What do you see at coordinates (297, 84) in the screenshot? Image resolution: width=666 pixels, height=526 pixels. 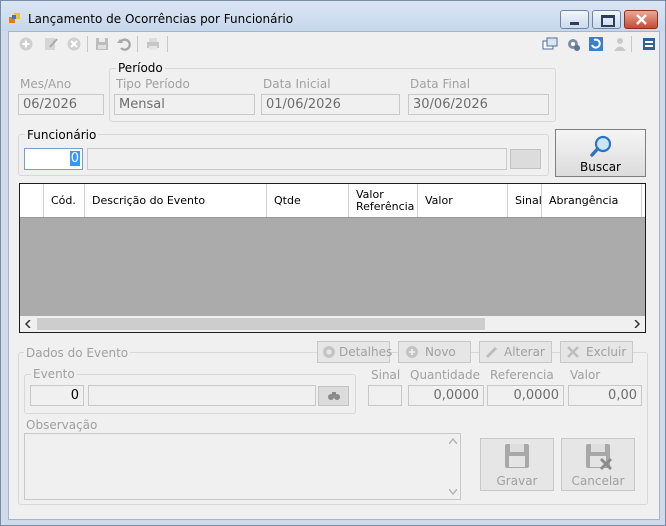 I see `data-inicial-label: Data Inicial` at bounding box center [297, 84].